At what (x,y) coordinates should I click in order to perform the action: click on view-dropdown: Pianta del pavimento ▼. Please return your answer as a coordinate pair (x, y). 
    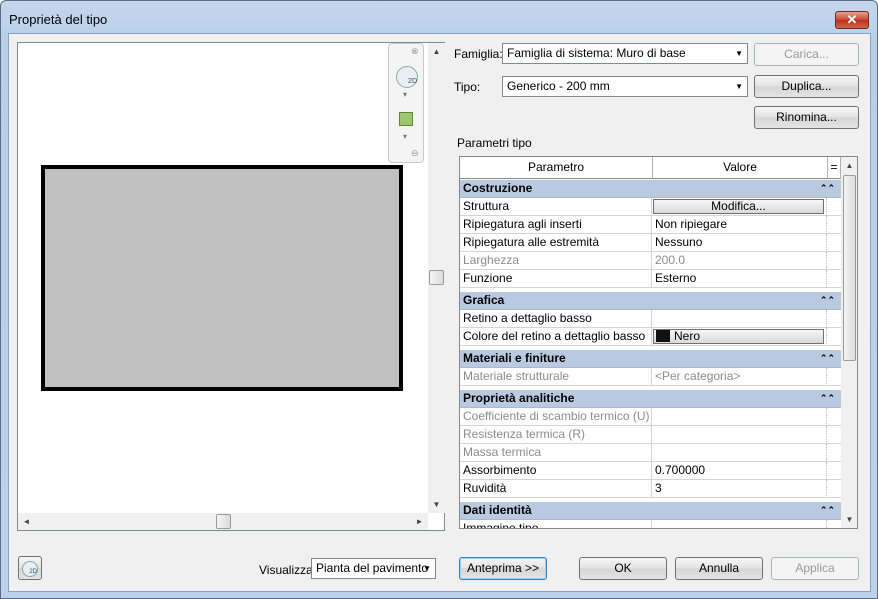
    Looking at the image, I should click on (373, 568).